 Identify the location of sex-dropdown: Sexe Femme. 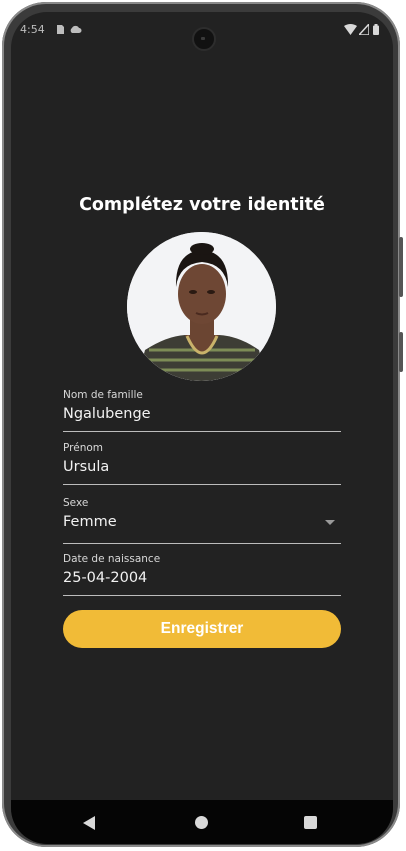
(202, 521).